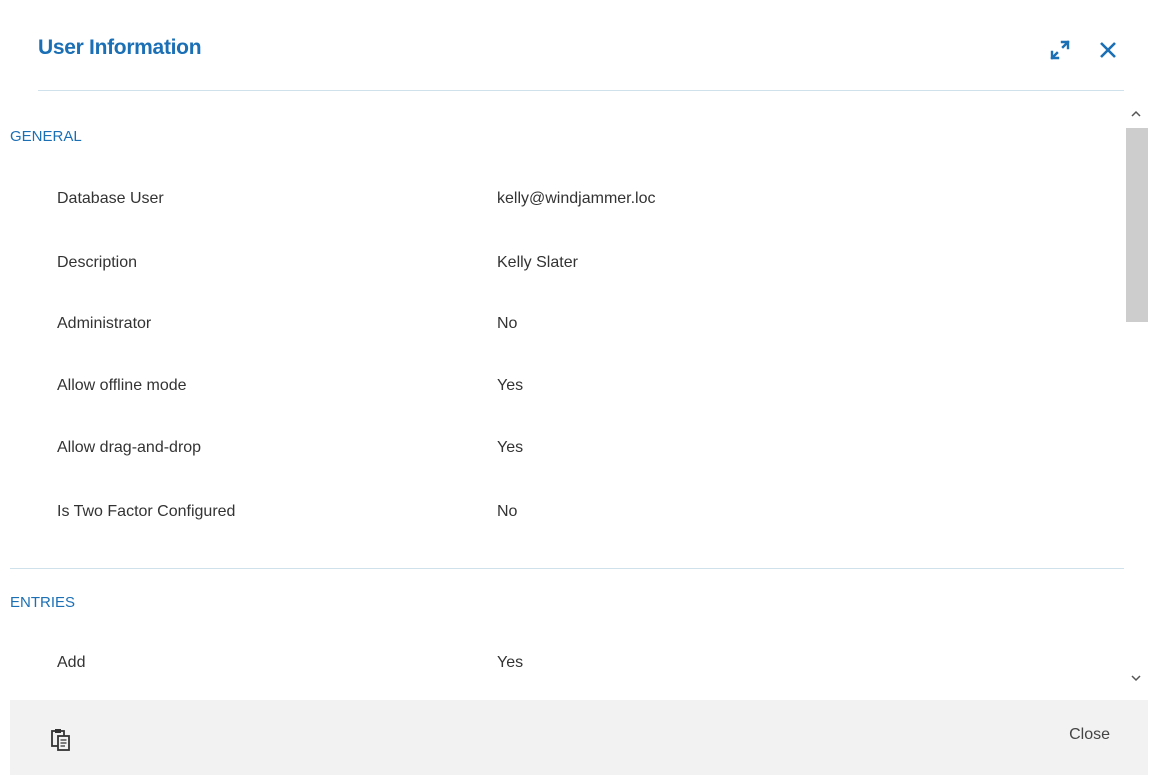 The width and height of the screenshot is (1162, 775). Describe the element at coordinates (579, 737) in the screenshot. I see `dialog-footer: Close` at that location.